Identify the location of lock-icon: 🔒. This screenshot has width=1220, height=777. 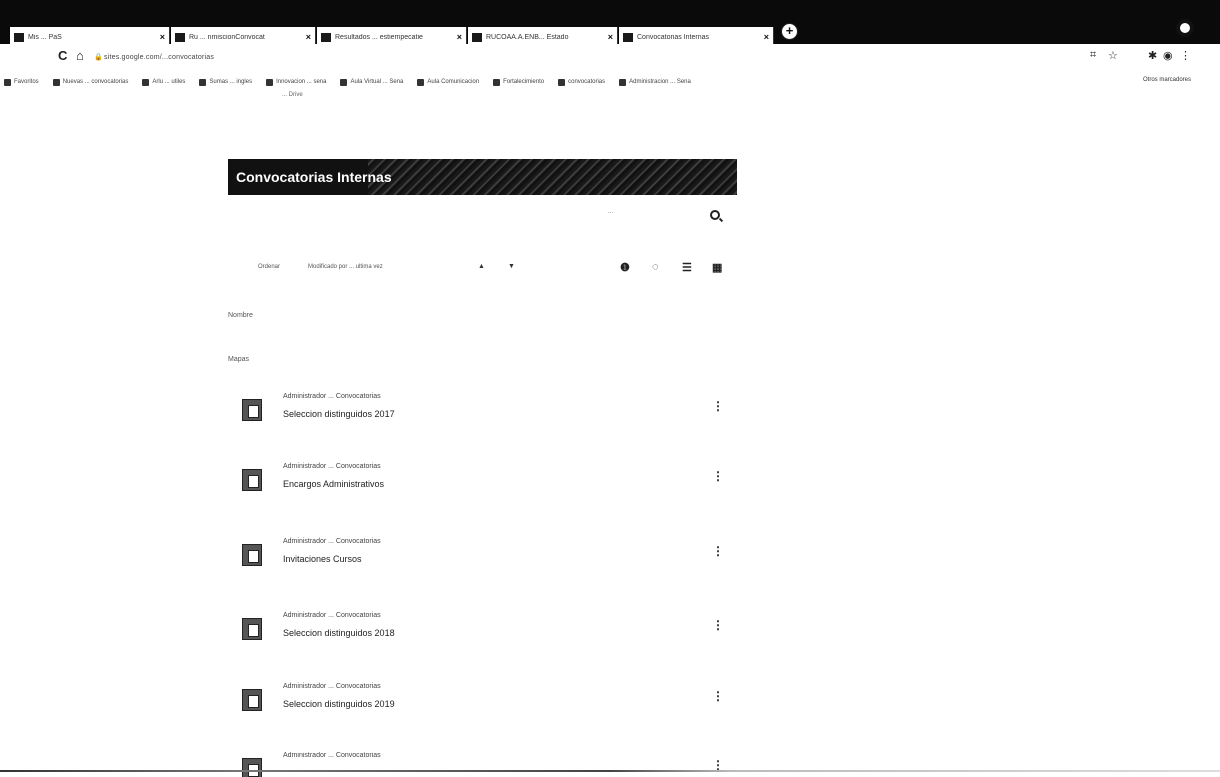
(98, 57).